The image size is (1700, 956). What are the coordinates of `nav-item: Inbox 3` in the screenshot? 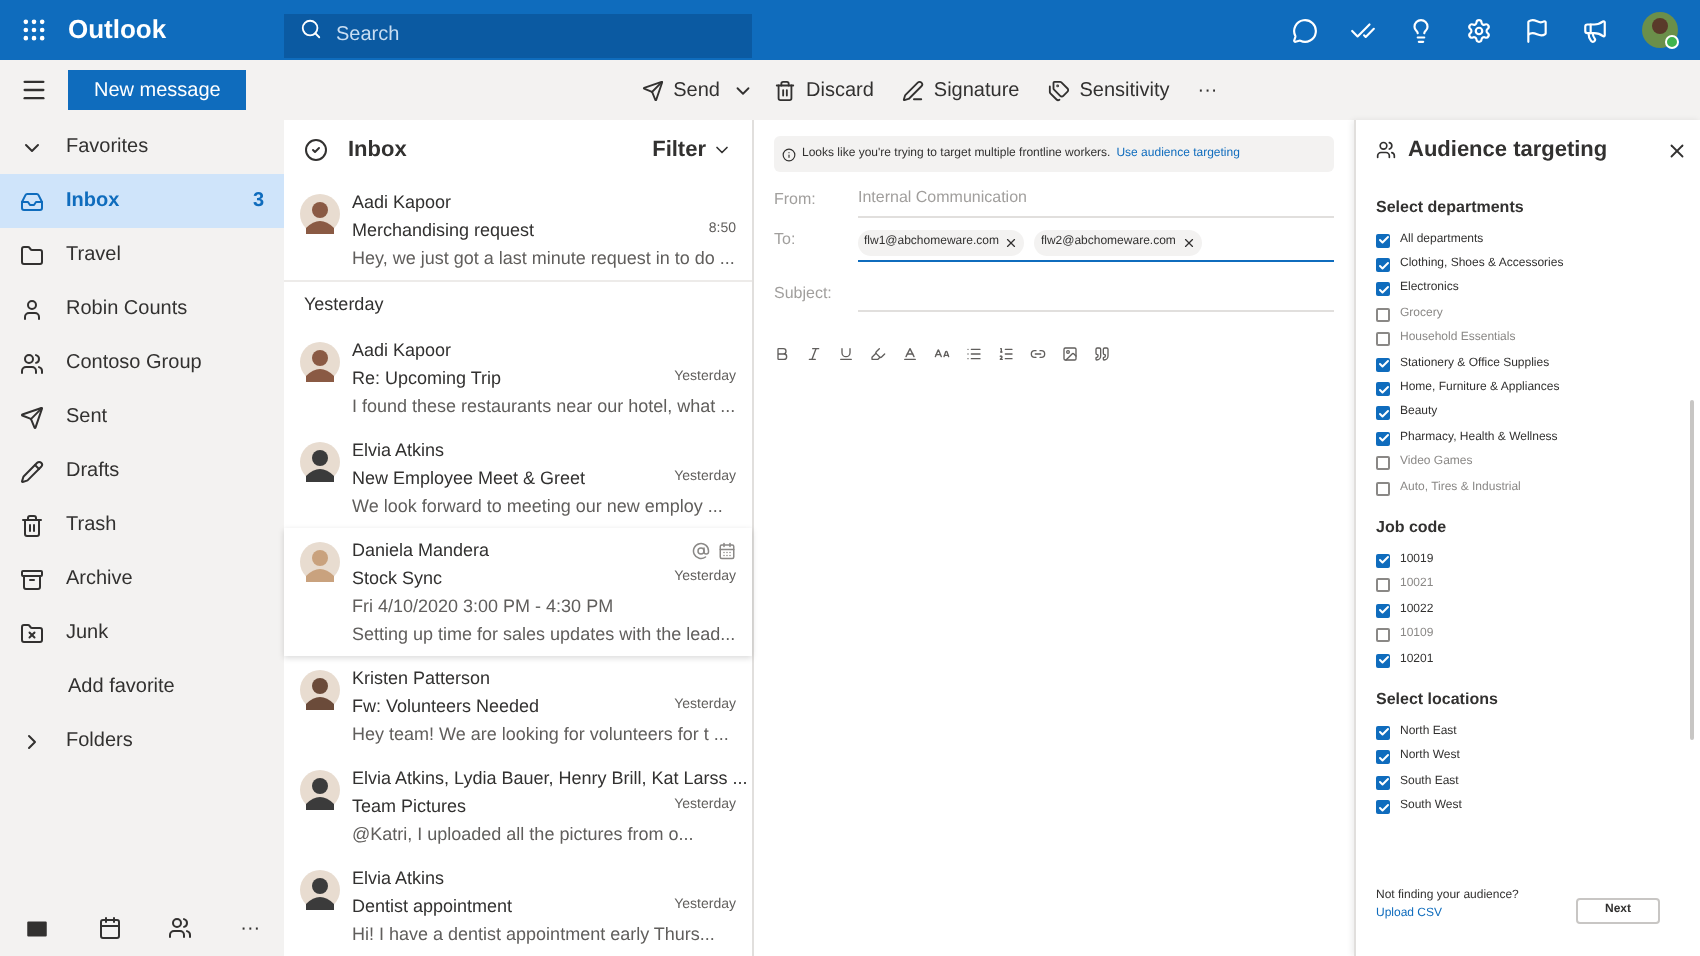 It's located at (142, 201).